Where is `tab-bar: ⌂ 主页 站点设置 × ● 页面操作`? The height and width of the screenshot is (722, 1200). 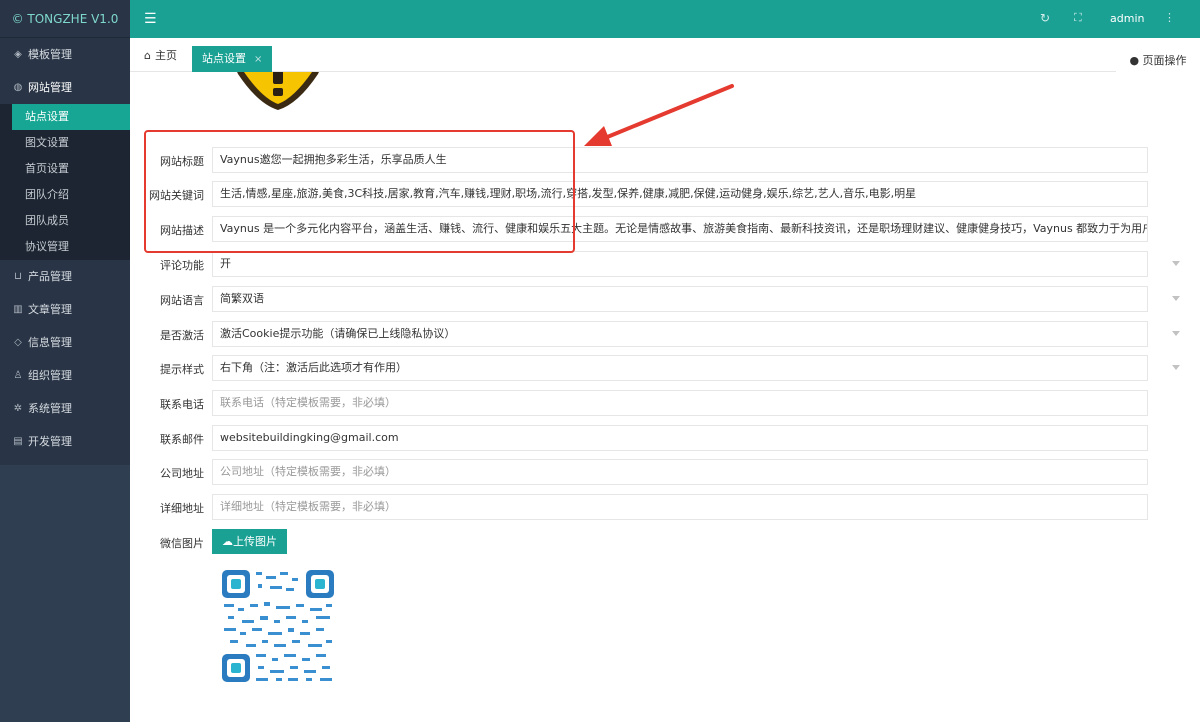 tab-bar: ⌂ 主页 站点设置 × ● 页面操作 is located at coordinates (665, 57).